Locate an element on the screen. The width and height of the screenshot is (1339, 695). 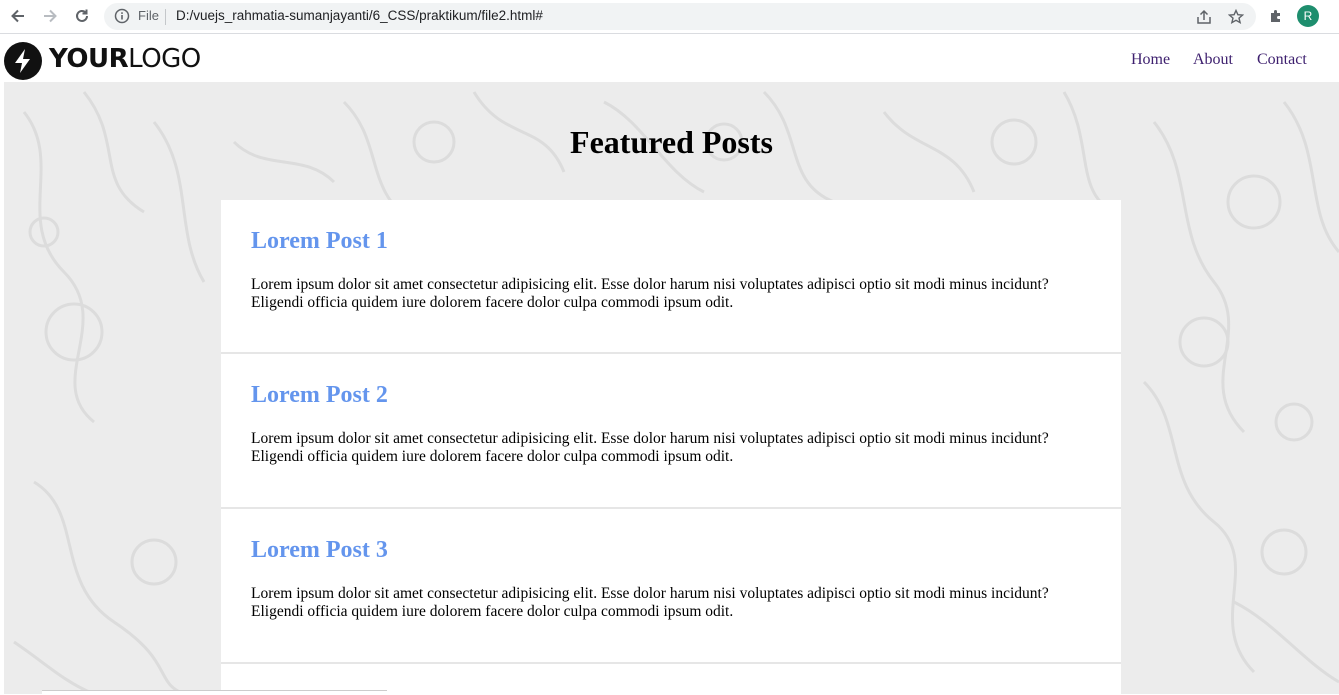
star-icon is located at coordinates (1236, 17).